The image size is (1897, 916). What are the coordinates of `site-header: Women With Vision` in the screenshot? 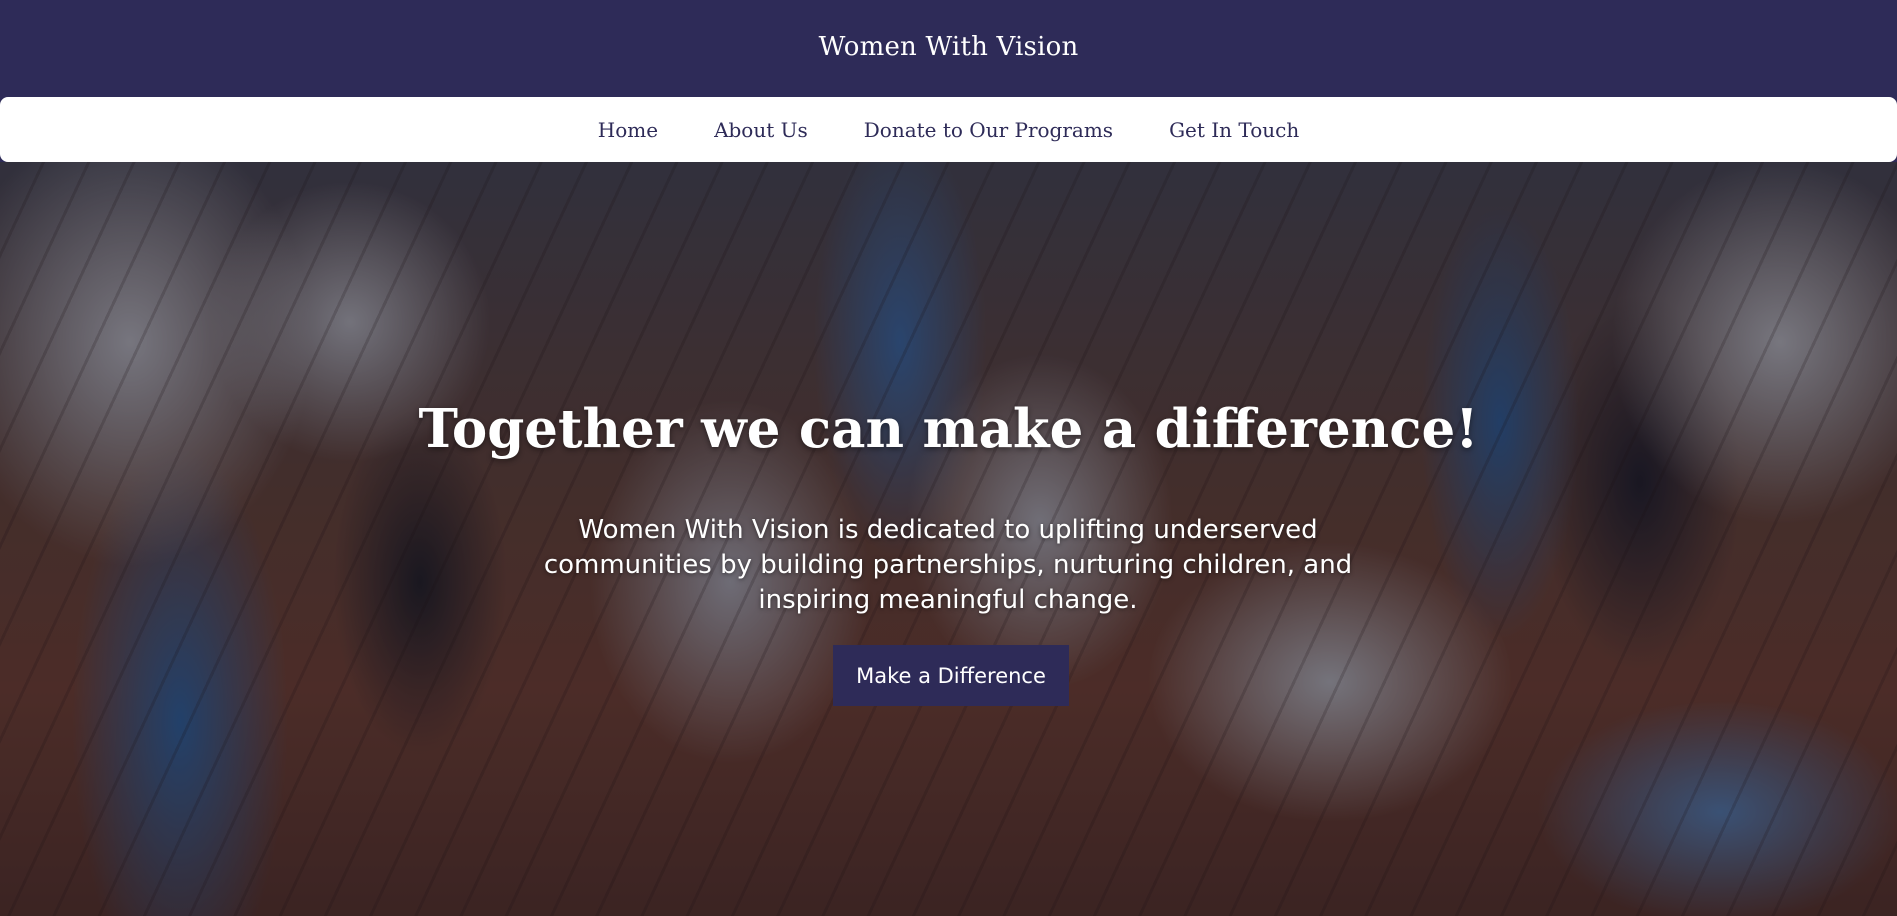 It's located at (948, 48).